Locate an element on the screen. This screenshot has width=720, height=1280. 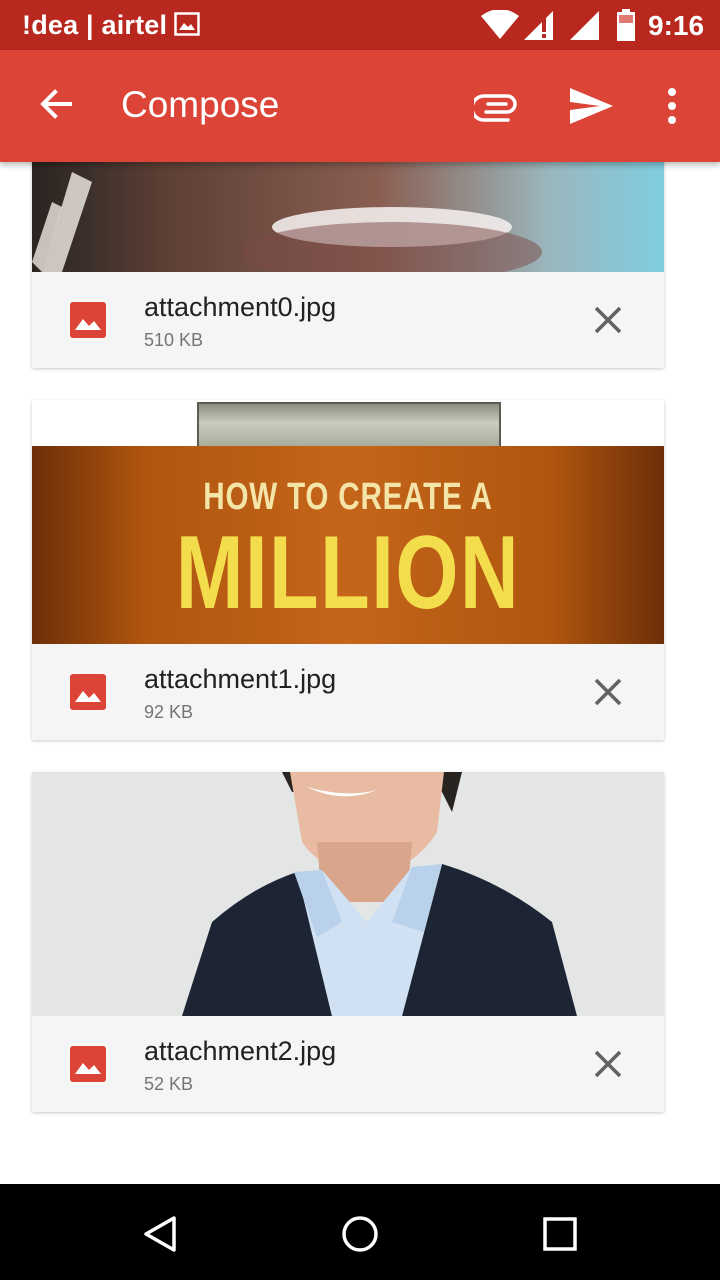
attachment-info: attachment2.jpg 52 KB is located at coordinates (348, 1064).